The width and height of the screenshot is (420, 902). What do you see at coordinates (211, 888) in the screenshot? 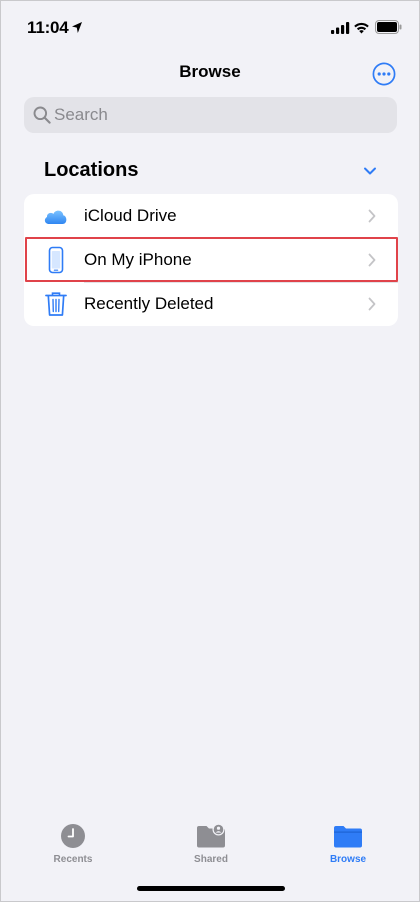
I see `home-indicator` at bounding box center [211, 888].